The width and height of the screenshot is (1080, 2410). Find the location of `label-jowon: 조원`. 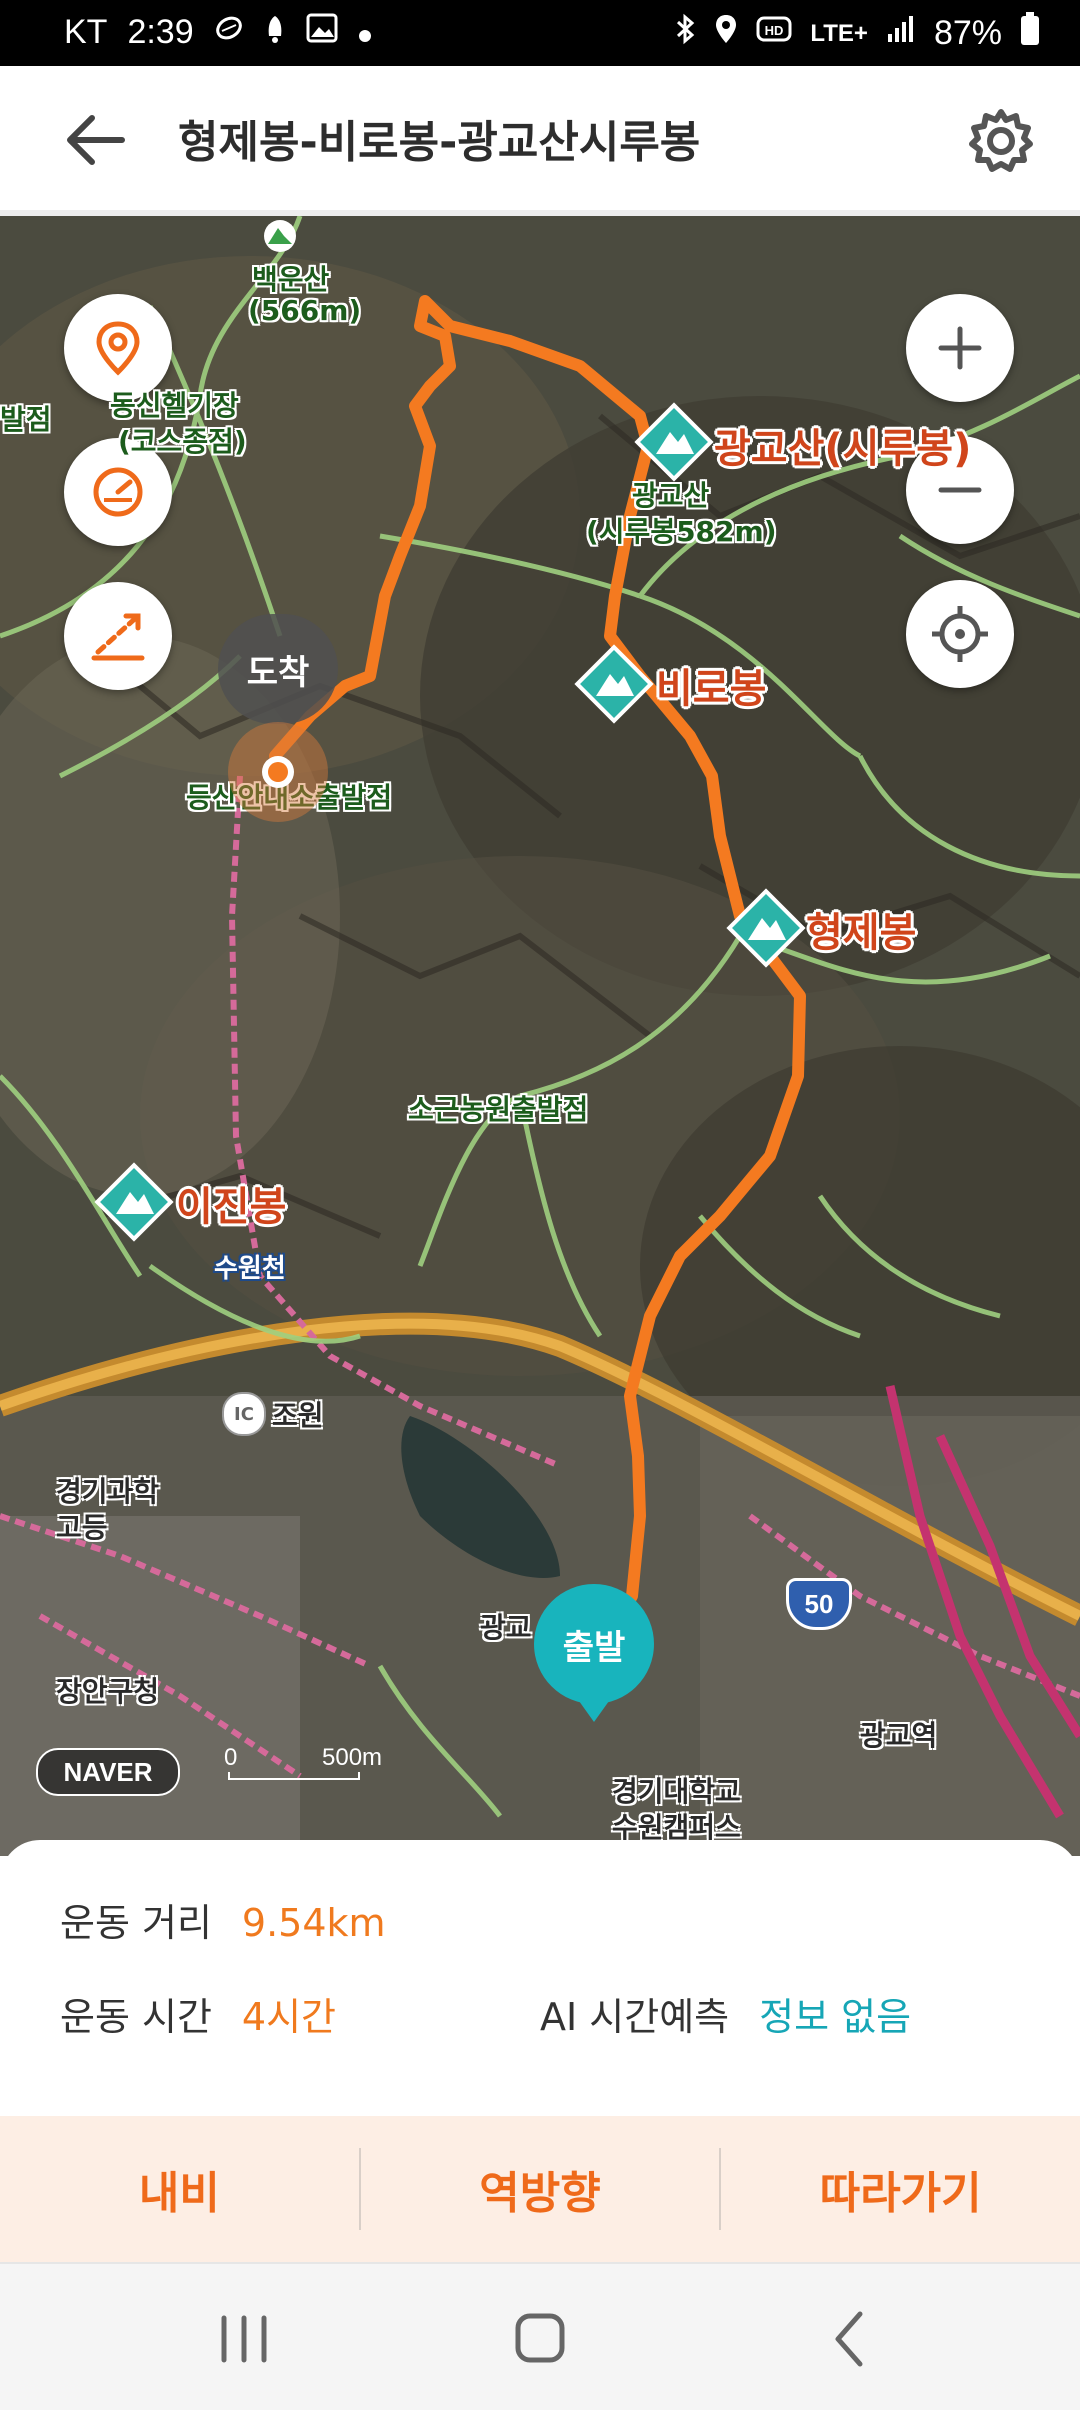

label-jowon: 조원 is located at coordinates (298, 1415).